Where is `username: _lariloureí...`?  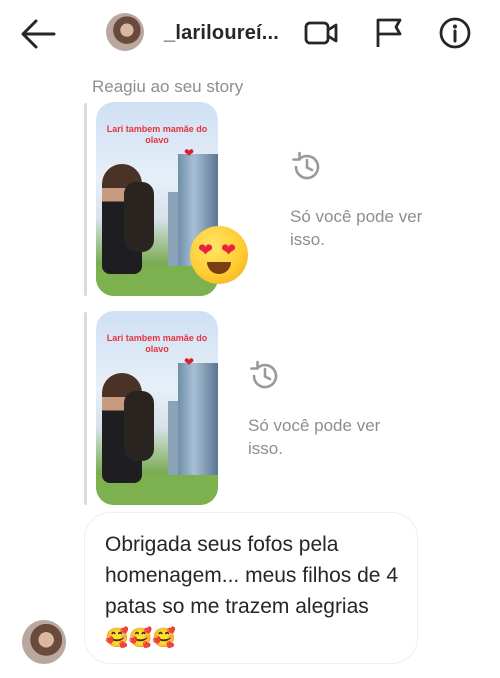
username: _lariloureí... is located at coordinates (221, 33).